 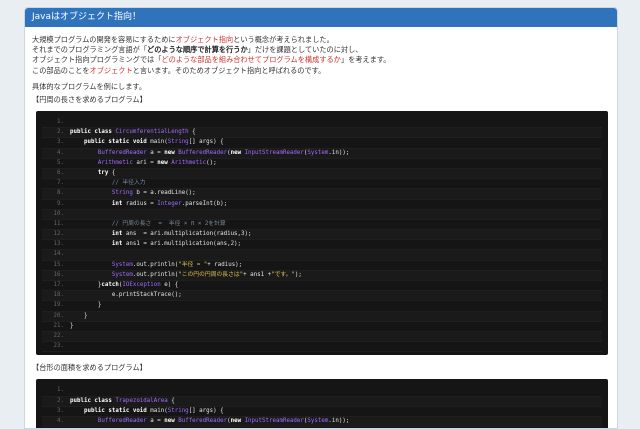 What do you see at coordinates (124, 285) in the screenshot?
I see `code-text: }catch(IOException e) {` at bounding box center [124, 285].